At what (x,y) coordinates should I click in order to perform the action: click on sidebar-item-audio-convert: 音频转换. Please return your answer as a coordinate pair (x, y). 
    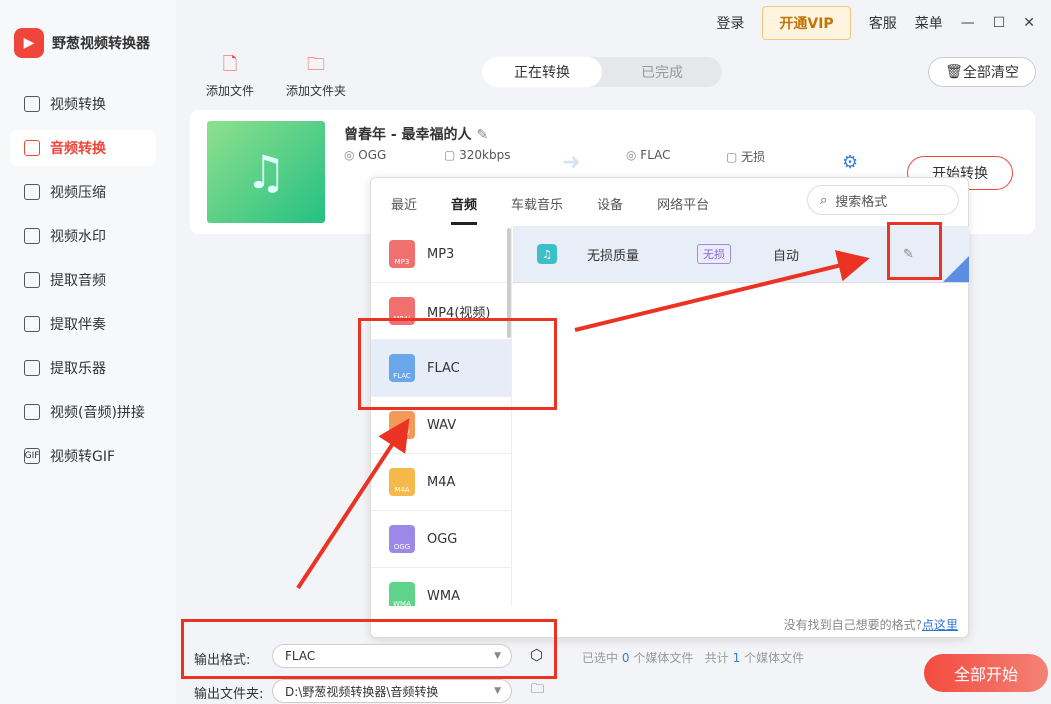
    Looking at the image, I should click on (83, 148).